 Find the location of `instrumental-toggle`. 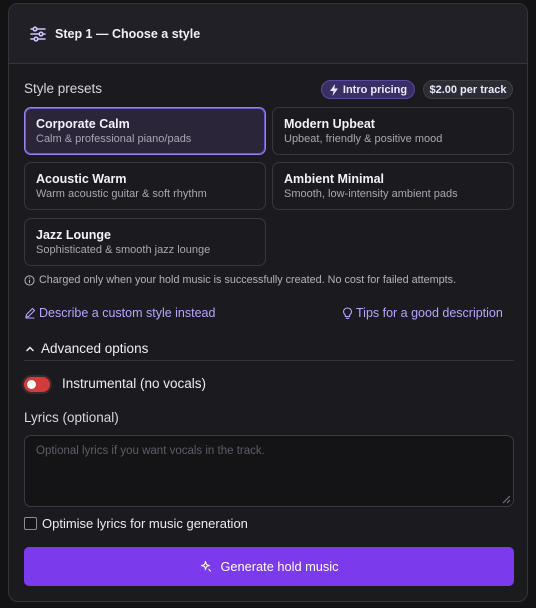

instrumental-toggle is located at coordinates (37, 384).